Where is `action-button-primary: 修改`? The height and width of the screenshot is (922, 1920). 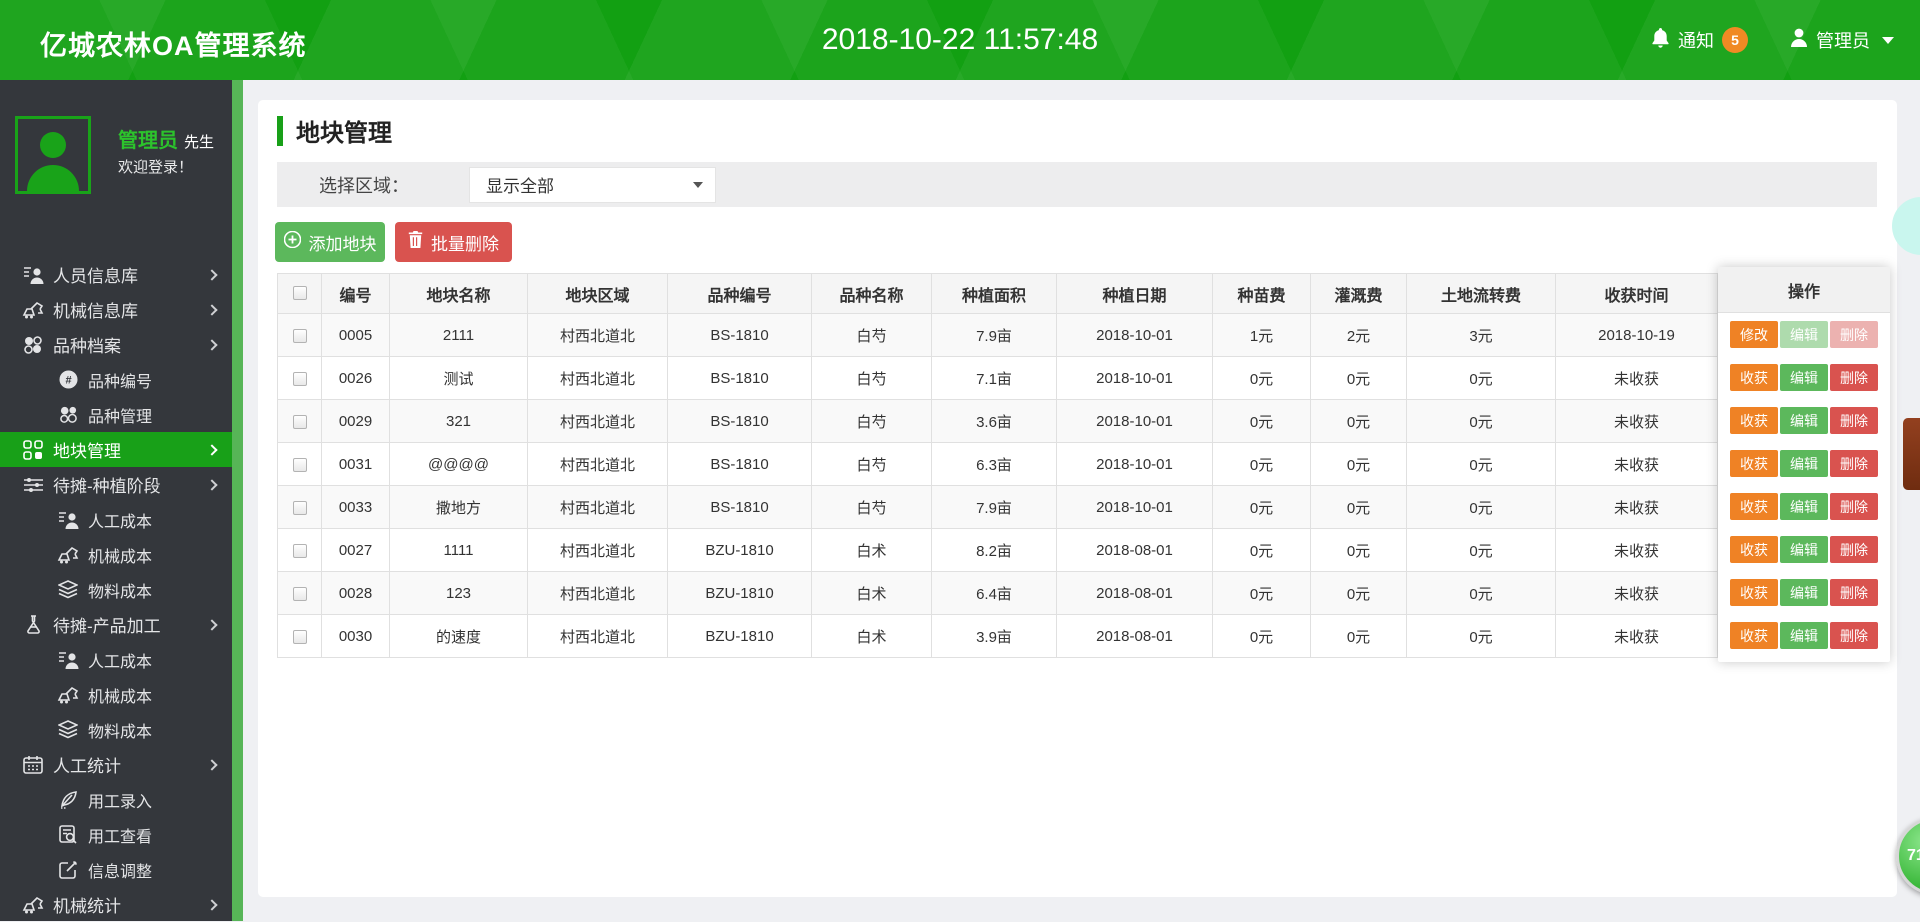
action-button-primary: 修改 is located at coordinates (1754, 334).